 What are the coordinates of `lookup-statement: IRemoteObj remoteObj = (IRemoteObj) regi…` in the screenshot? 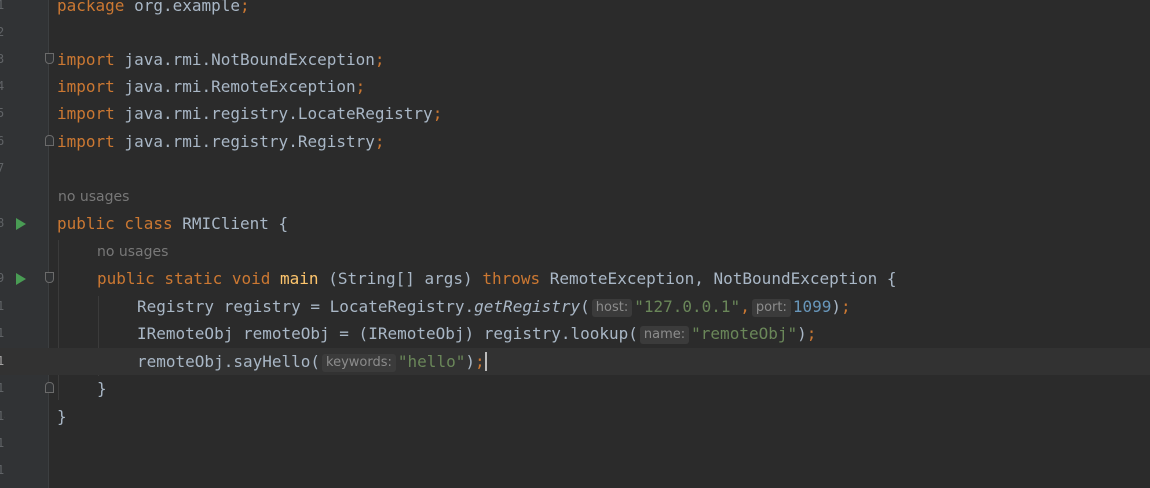 It's located at (476, 333).